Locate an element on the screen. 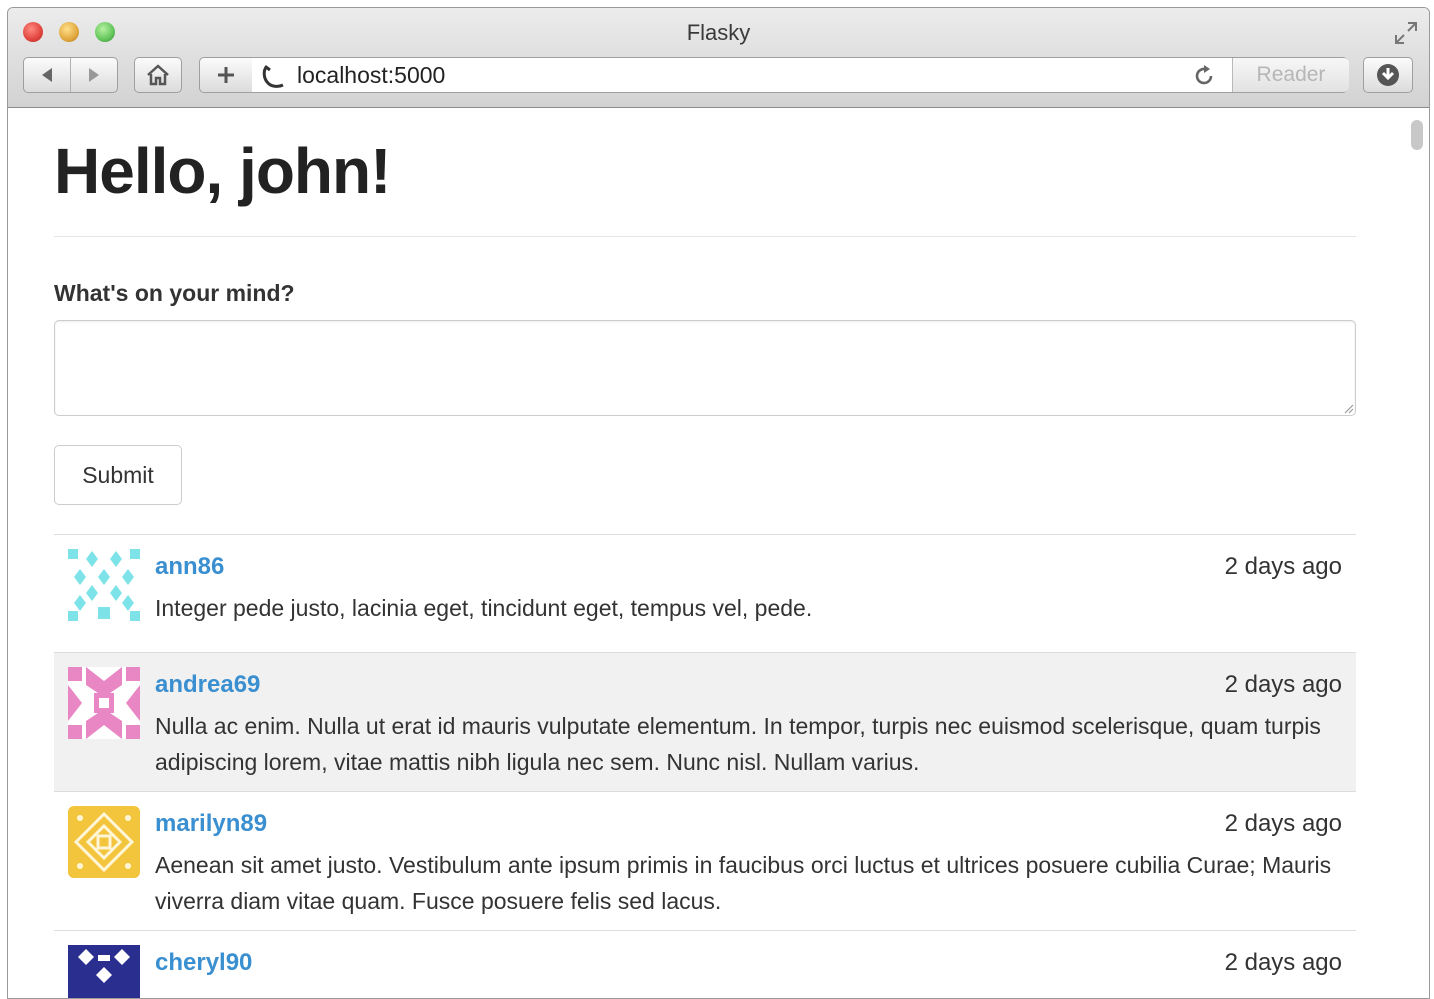 The width and height of the screenshot is (1434, 999). post-author-link: cheryl90 is located at coordinates (203, 963).